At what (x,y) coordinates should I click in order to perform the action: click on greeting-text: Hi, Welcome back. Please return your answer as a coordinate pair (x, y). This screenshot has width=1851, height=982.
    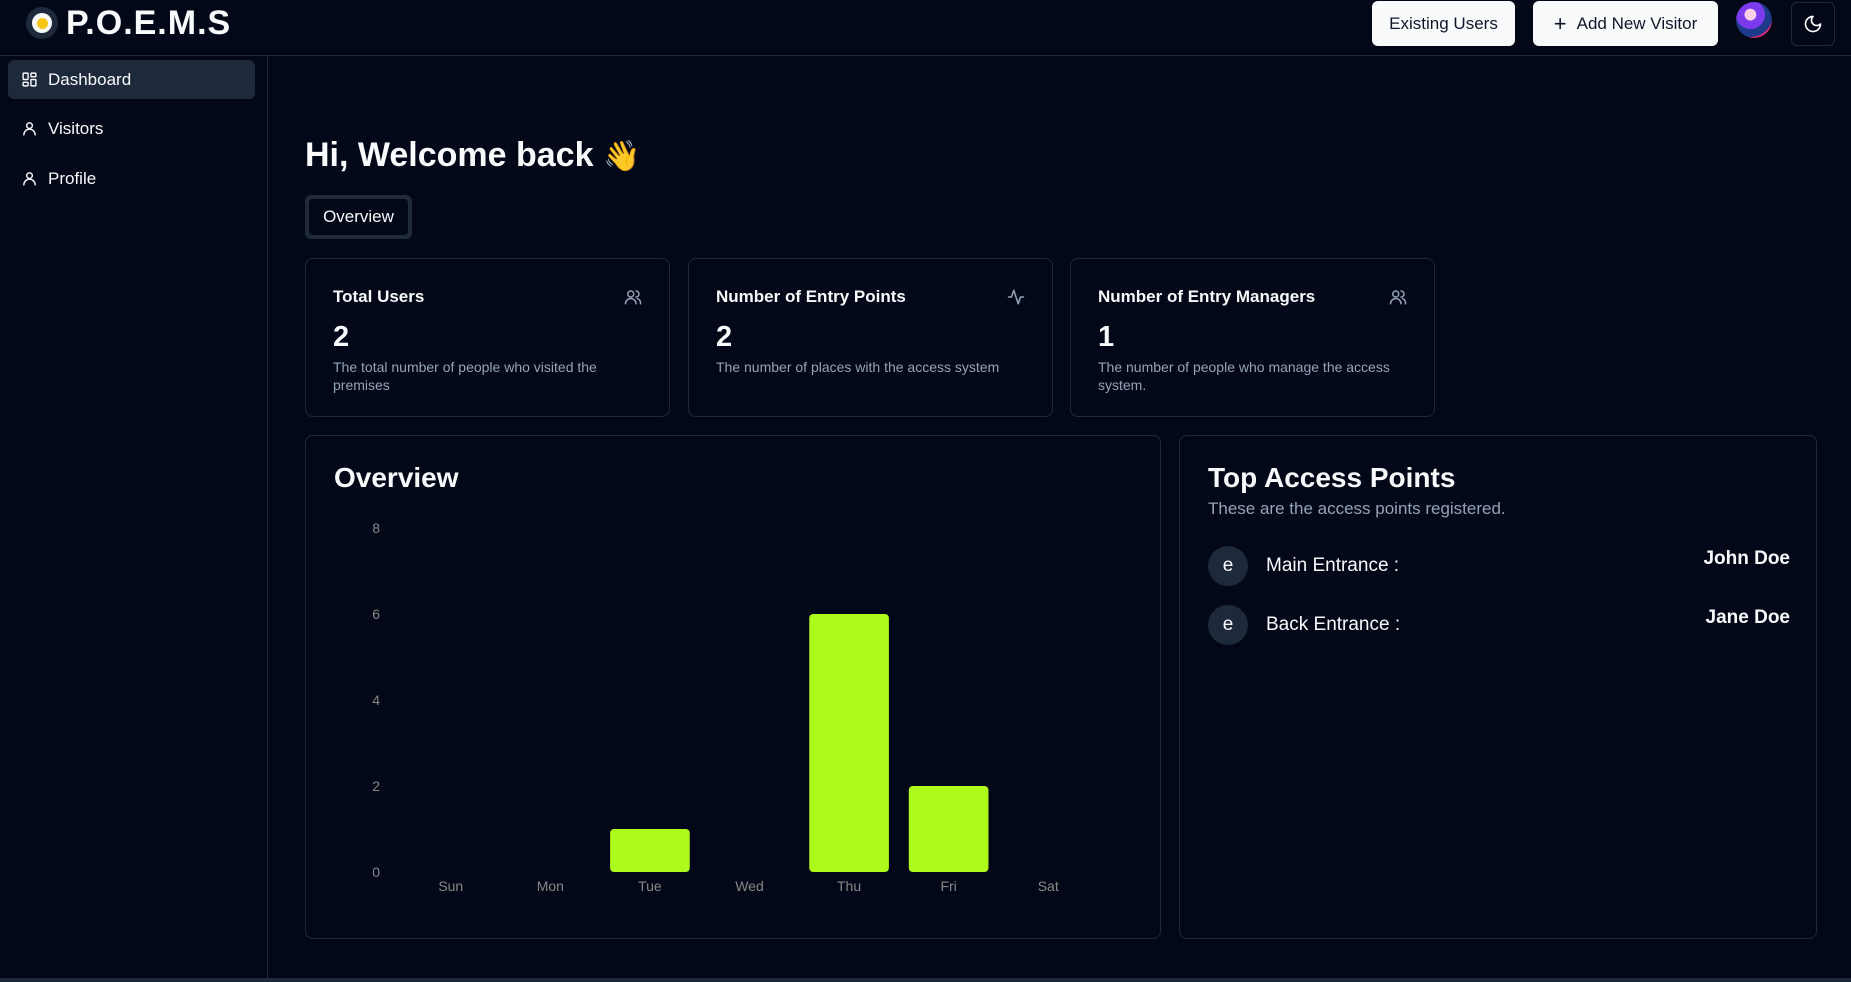
    Looking at the image, I should click on (449, 155).